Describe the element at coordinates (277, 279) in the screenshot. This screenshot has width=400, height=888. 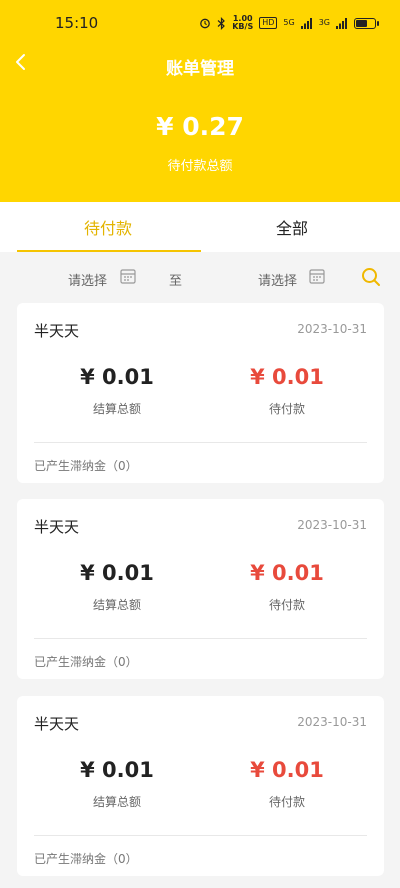
I see `end-date-picker: 请选择` at that location.